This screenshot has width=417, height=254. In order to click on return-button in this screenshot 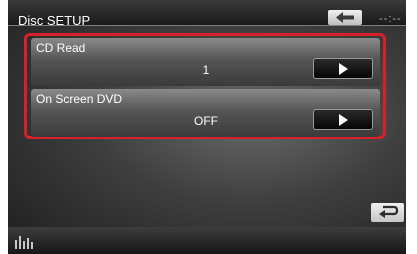, I will do `click(387, 212)`.